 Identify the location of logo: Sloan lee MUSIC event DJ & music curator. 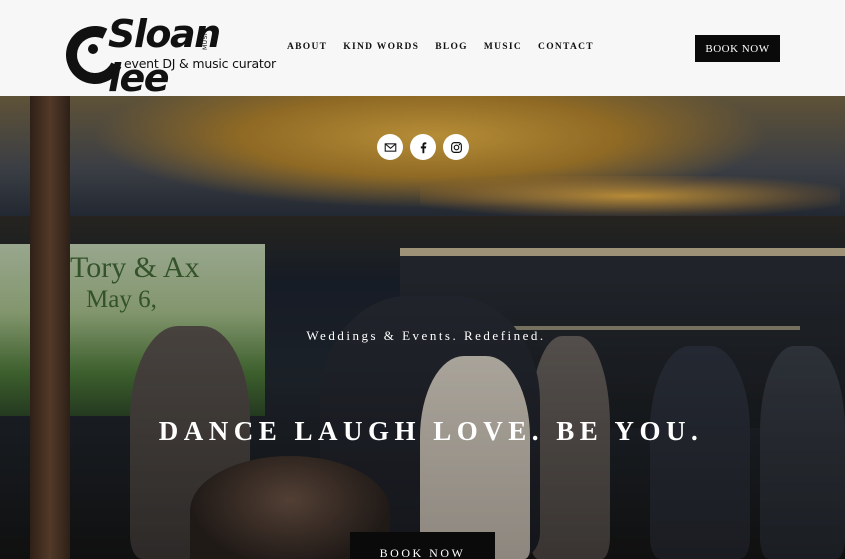
(166, 56).